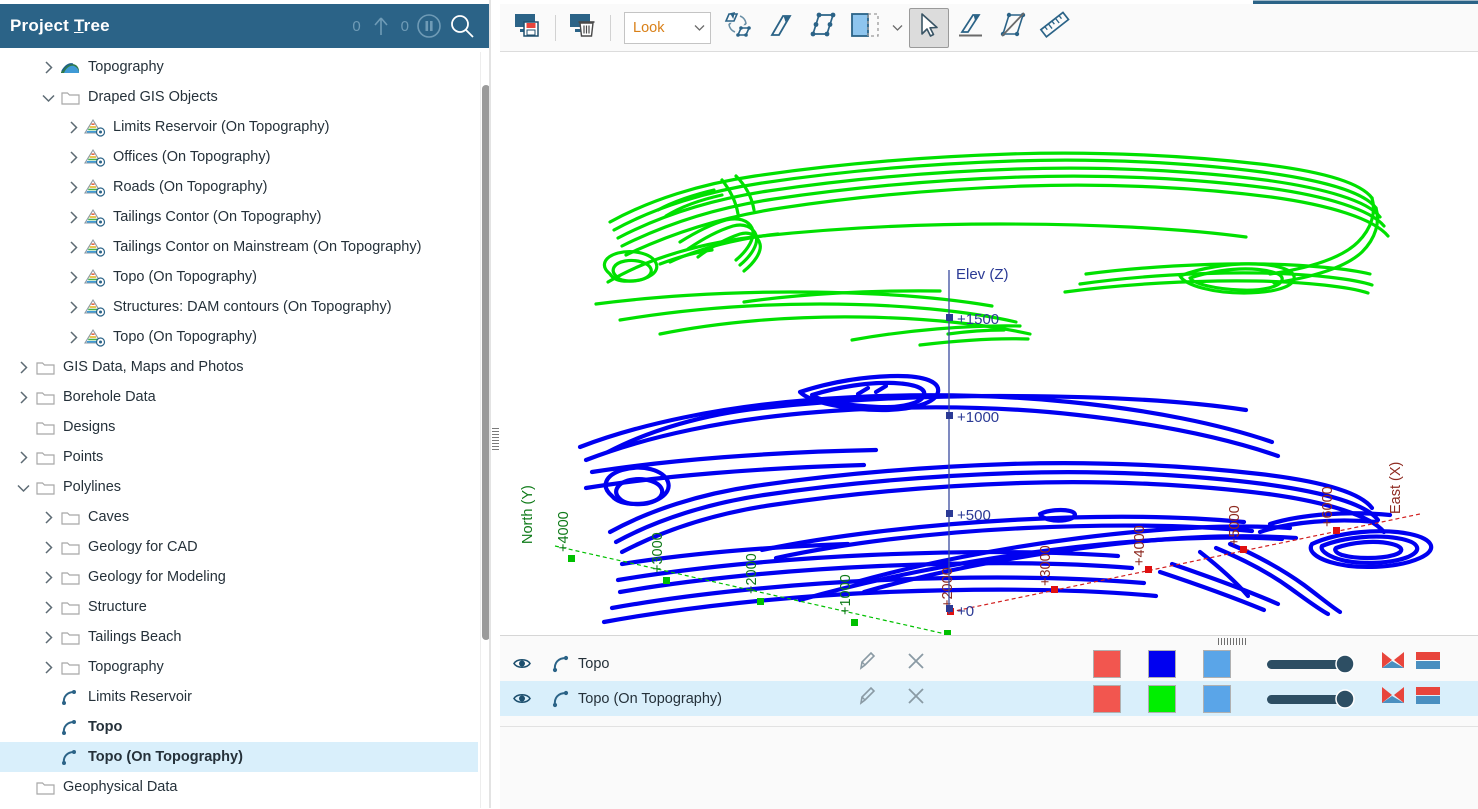 The image size is (1478, 809). I want to click on edit-polyline-nodes-icon, so click(823, 27).